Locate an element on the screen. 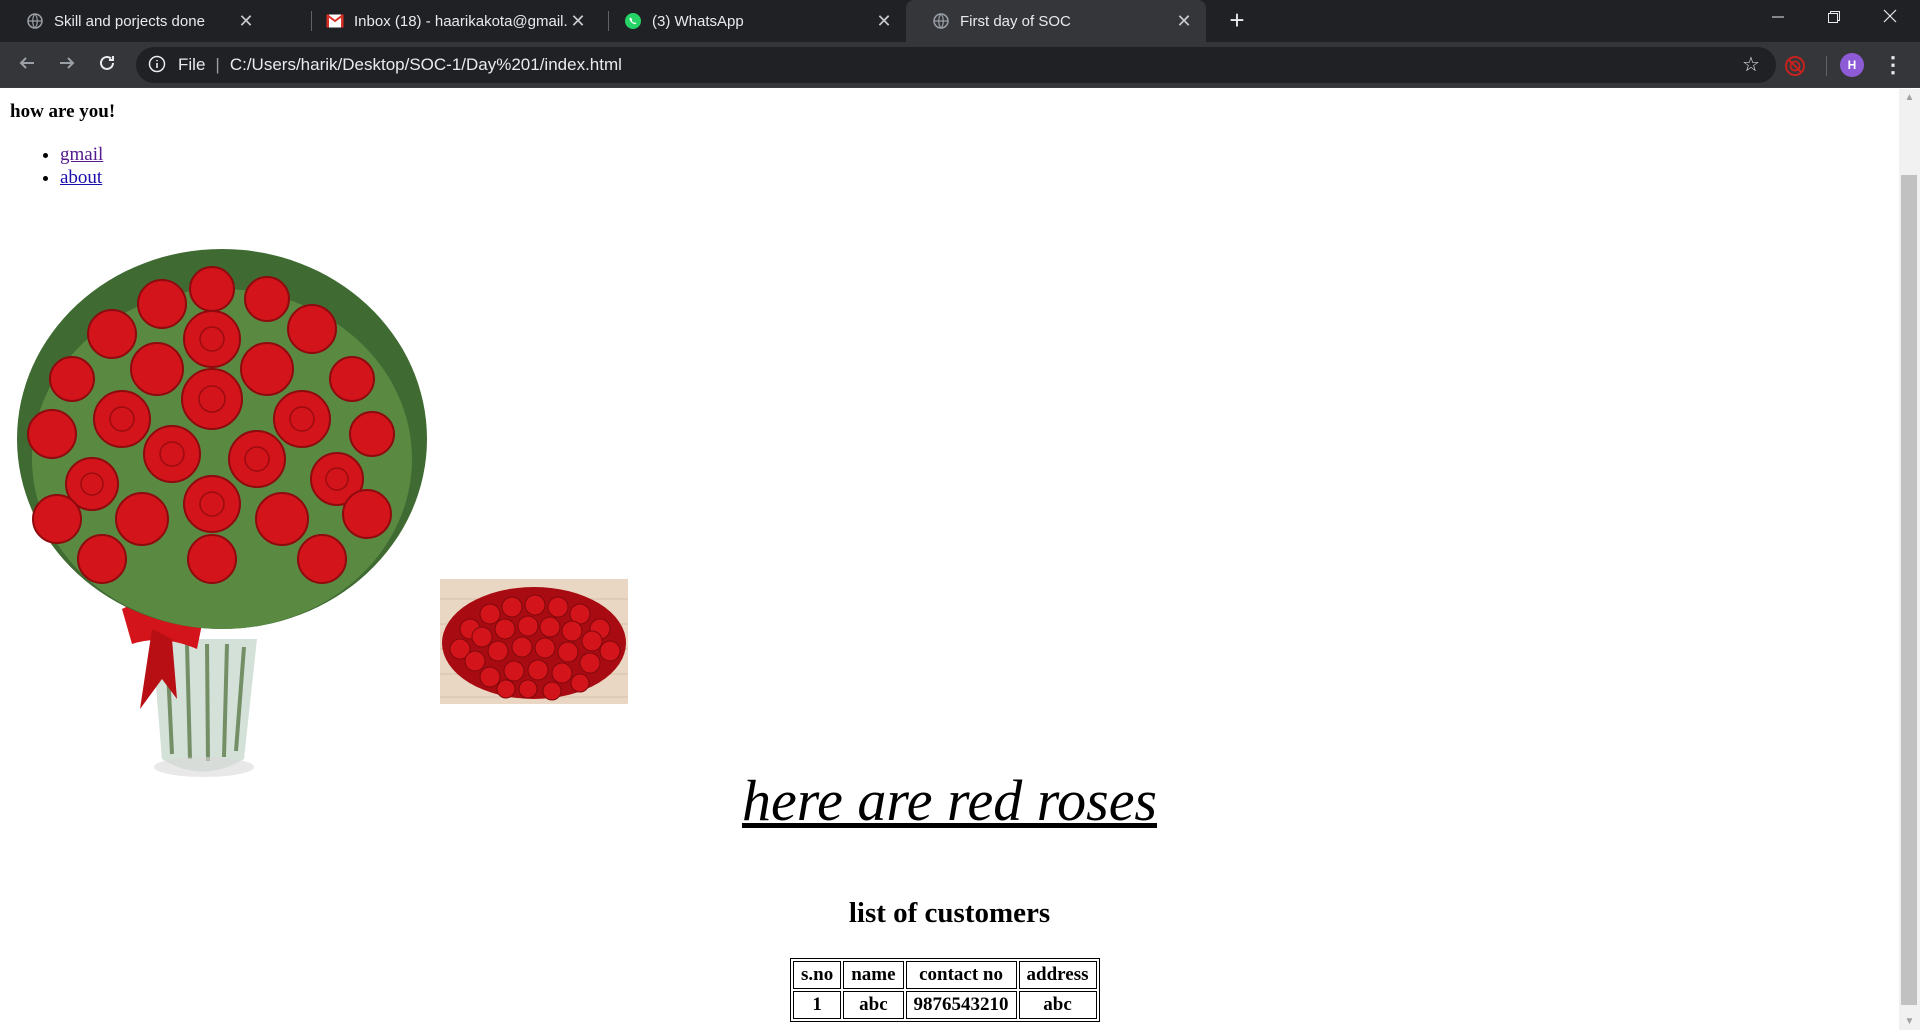 This screenshot has height=1030, width=1920. rose-bouquet-image is located at coordinates (222, 513).